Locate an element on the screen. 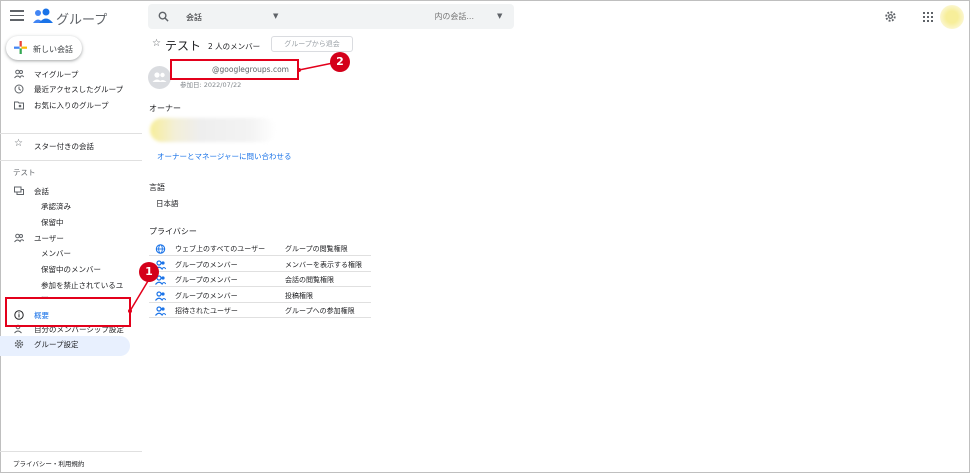 The width and height of the screenshot is (970, 473). users-icon is located at coordinates (19, 238).